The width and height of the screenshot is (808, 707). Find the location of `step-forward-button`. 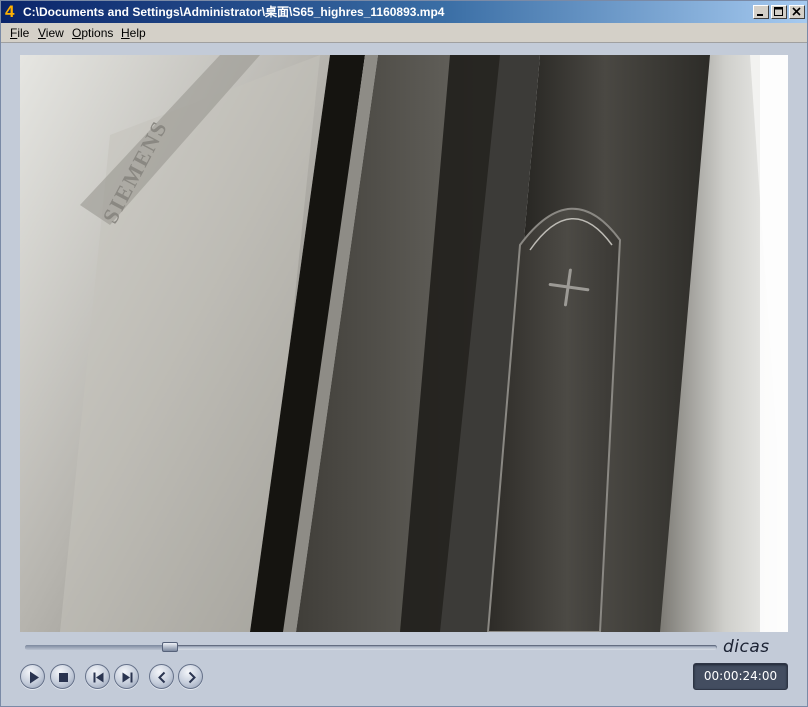

step-forward-button is located at coordinates (190, 676).